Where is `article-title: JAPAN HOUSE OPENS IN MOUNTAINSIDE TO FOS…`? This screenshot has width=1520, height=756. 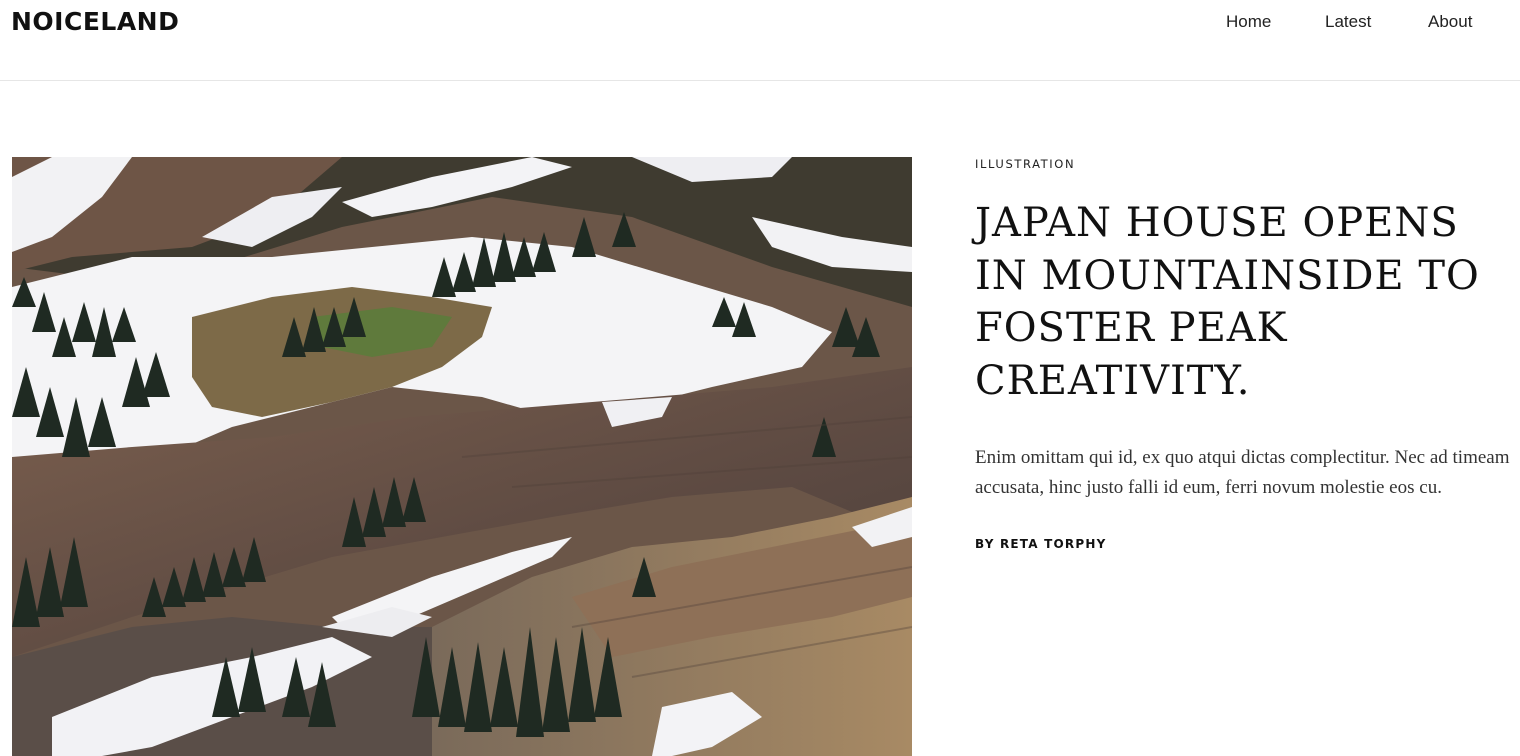
article-title: JAPAN HOUSE OPENS IN MOUNTAINSIDE TO FOS… is located at coordinates (1245, 302).